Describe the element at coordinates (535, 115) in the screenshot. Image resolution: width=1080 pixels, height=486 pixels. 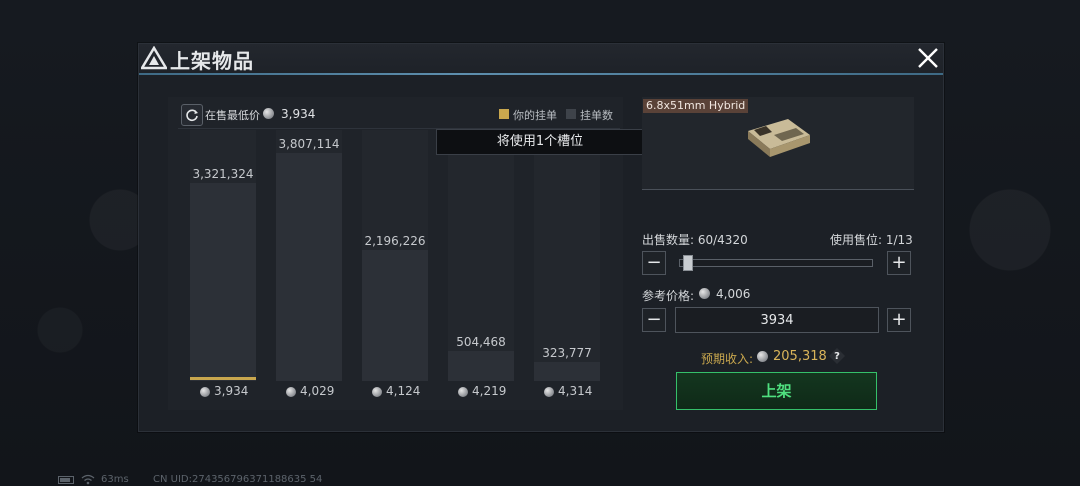
I see `legend-my-listing: 你的挂单` at that location.